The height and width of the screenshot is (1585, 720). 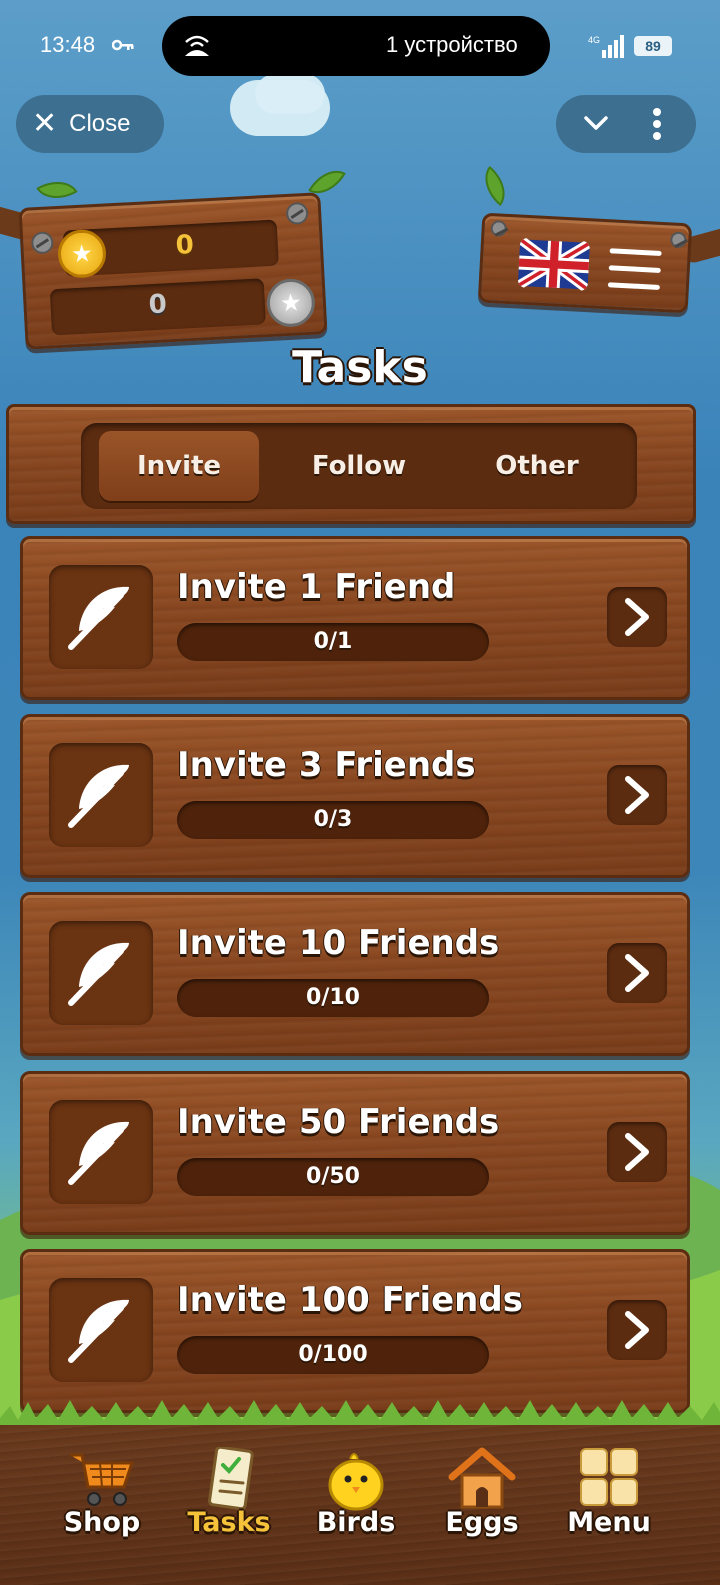 I want to click on silver-balance-slot: 0, so click(x=157, y=307).